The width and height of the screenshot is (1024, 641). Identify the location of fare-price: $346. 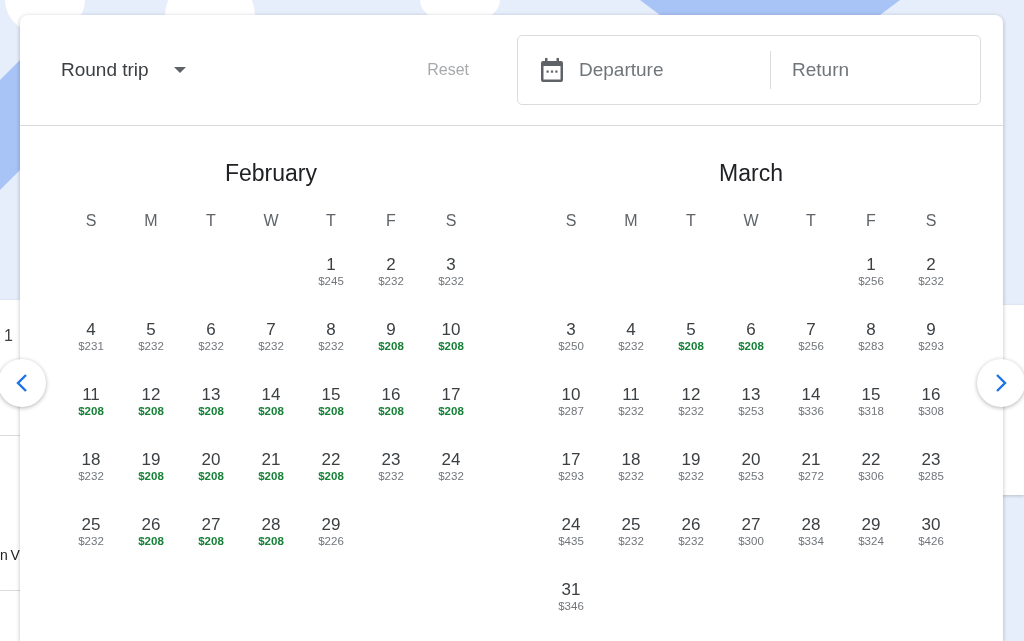
(571, 606).